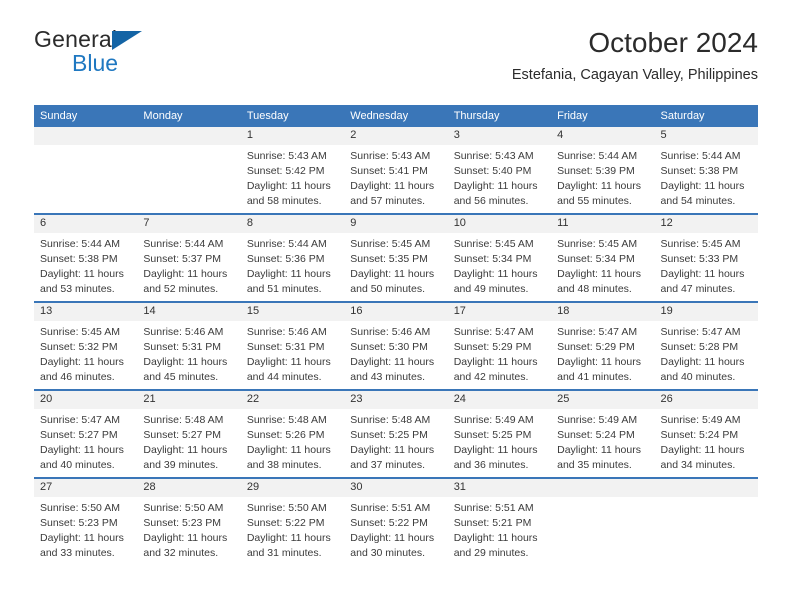  Describe the element at coordinates (499, 400) in the screenshot. I see `day-number: 24` at that location.